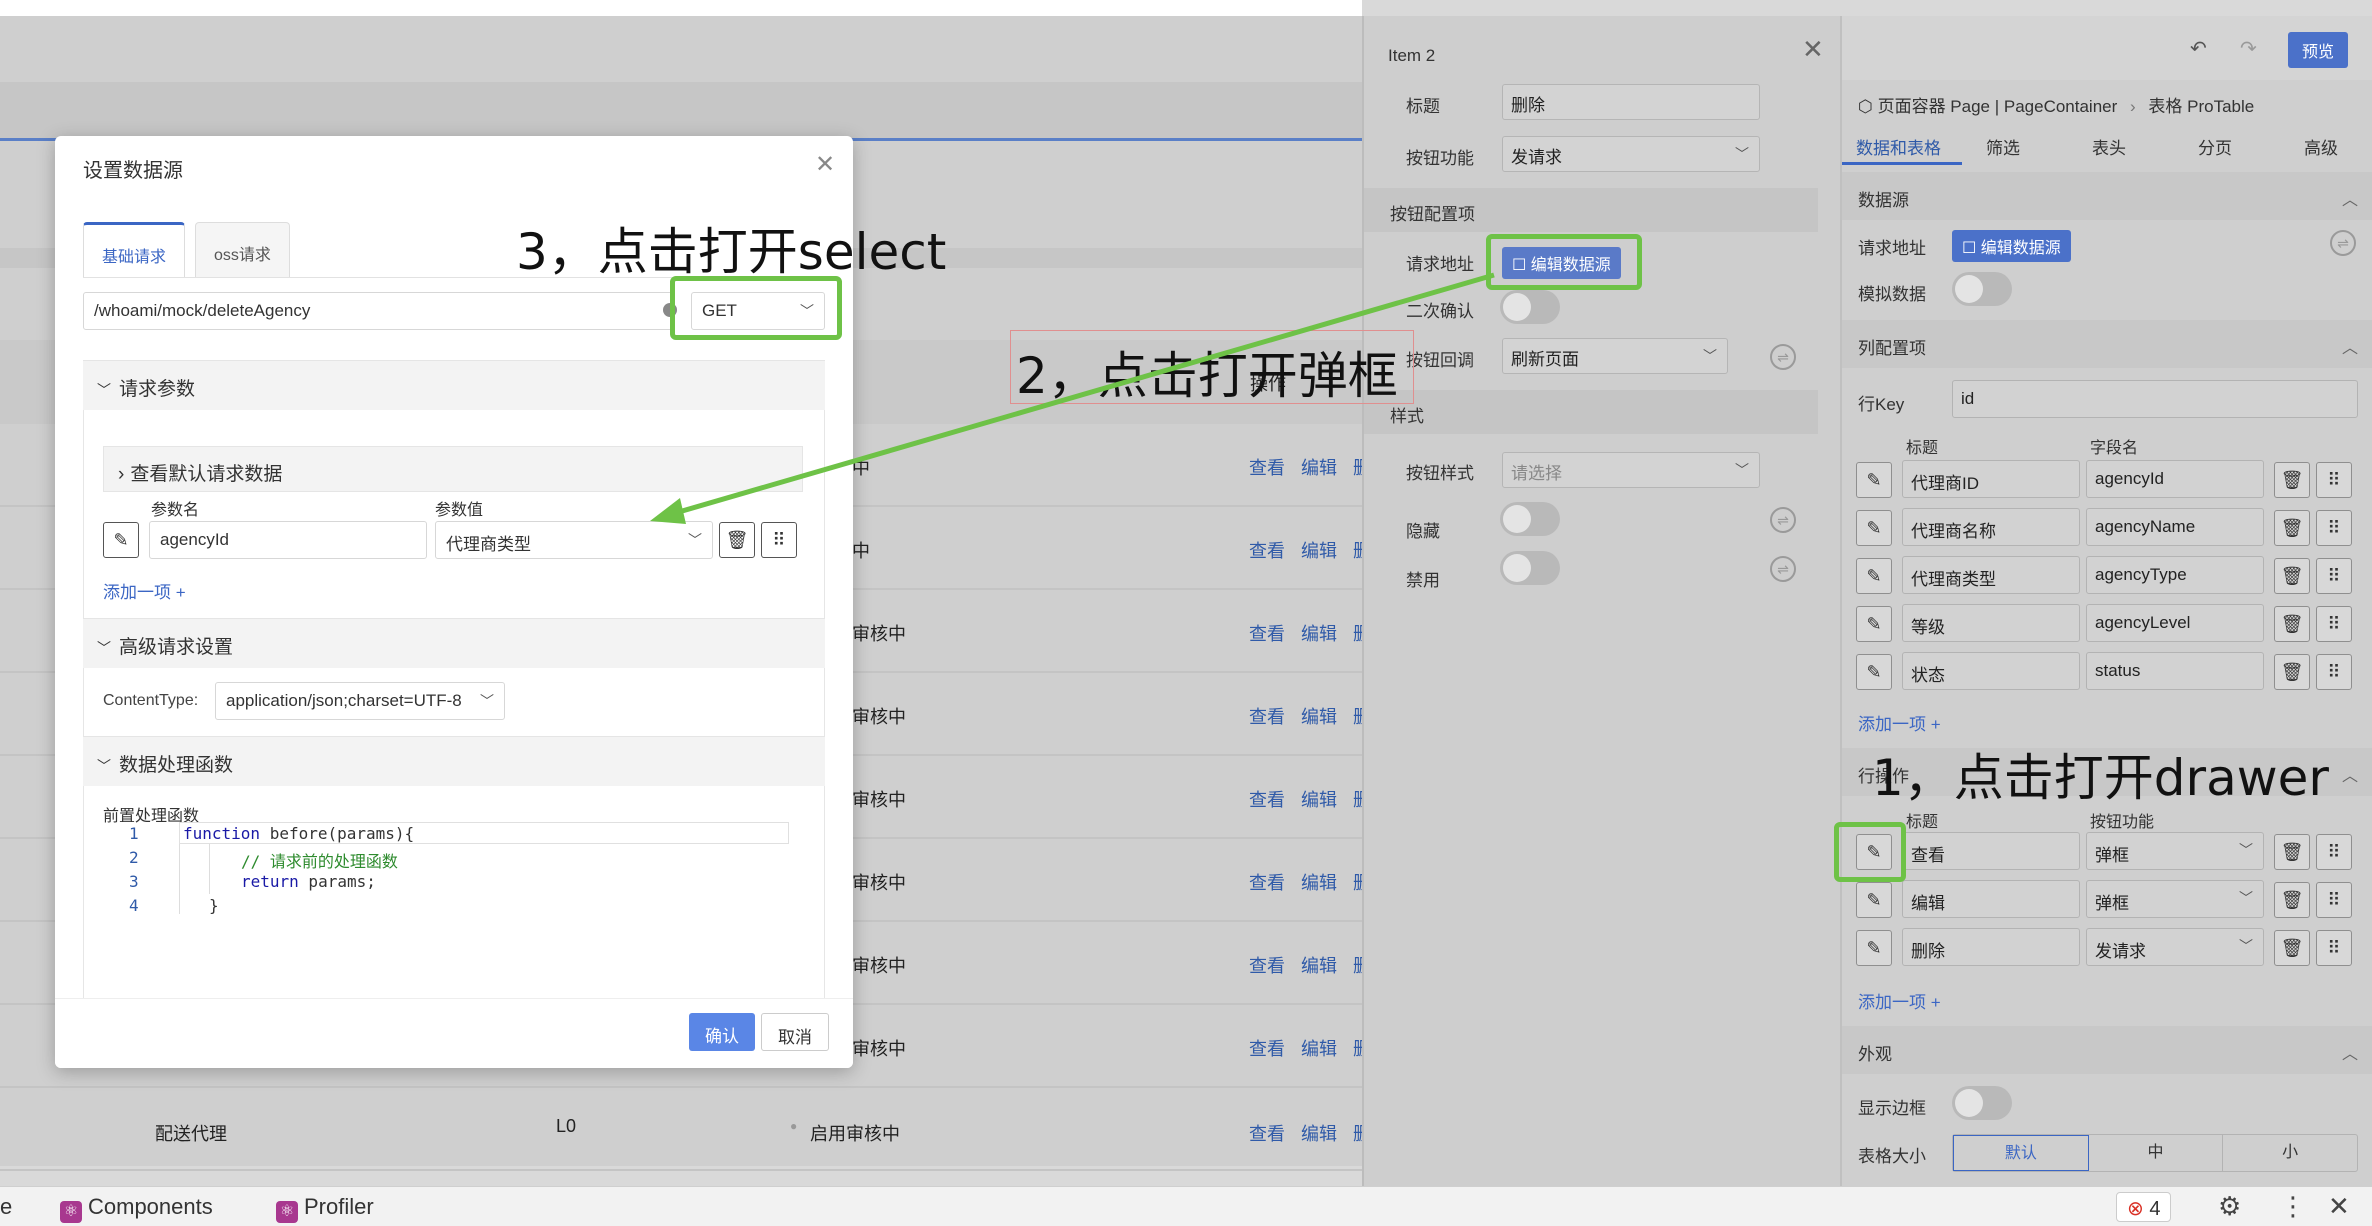  What do you see at coordinates (1072, 398) in the screenshot?
I see `annotation-arrow` at bounding box center [1072, 398].